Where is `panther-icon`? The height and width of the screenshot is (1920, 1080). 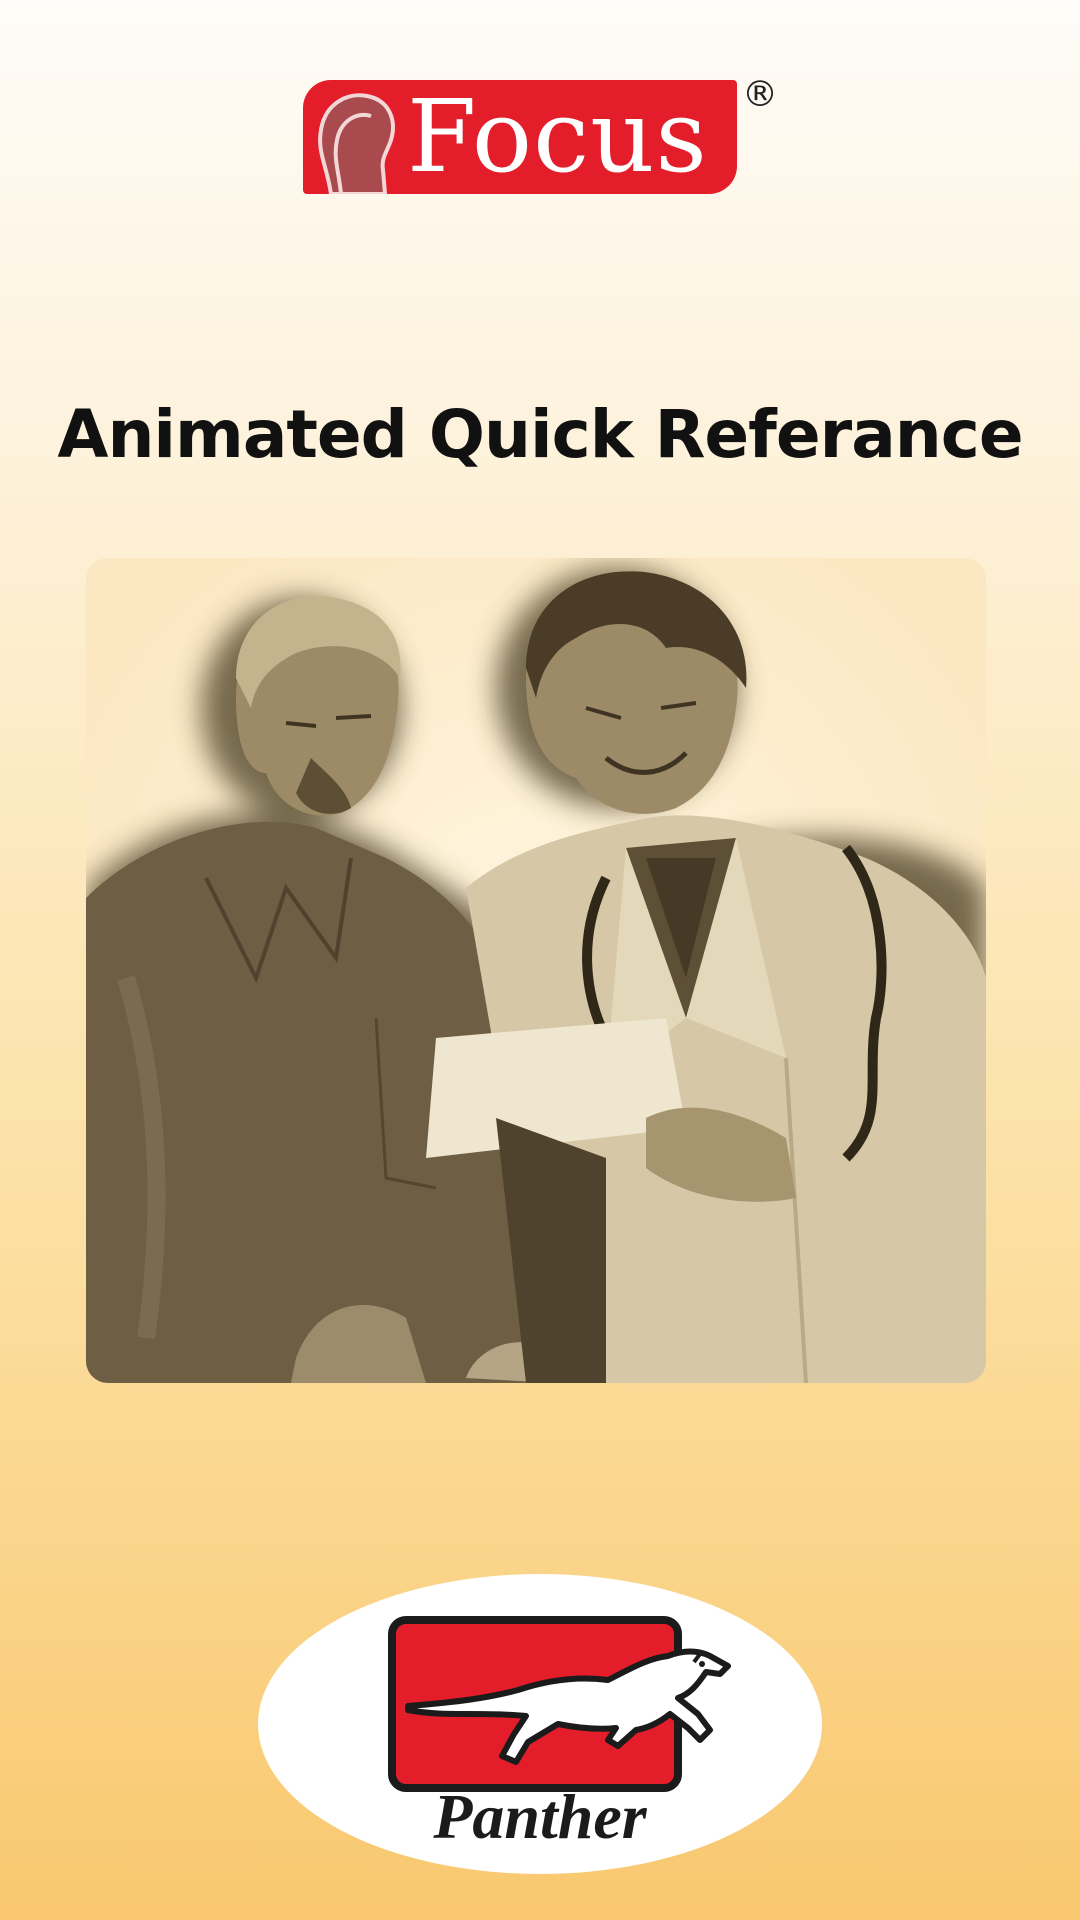 panther-icon is located at coordinates (568, 1706).